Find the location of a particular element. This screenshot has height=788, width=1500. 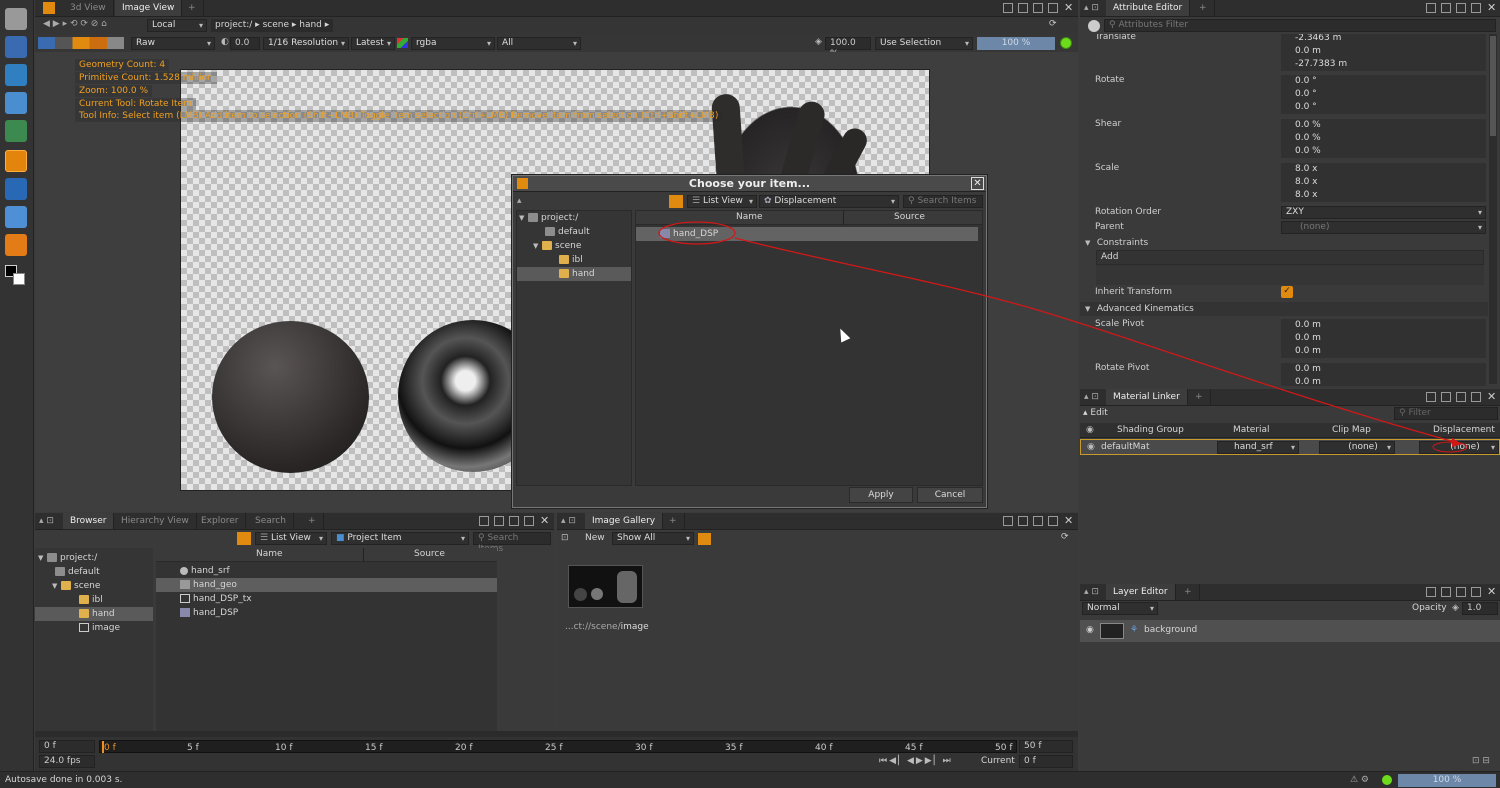

attributes-filter-input: ⚲ Attributes Filter is located at coordinates (1300, 25).